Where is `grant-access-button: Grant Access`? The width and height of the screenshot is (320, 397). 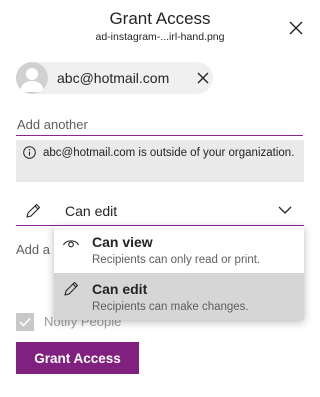
grant-access-button: Grant Access is located at coordinates (77, 358).